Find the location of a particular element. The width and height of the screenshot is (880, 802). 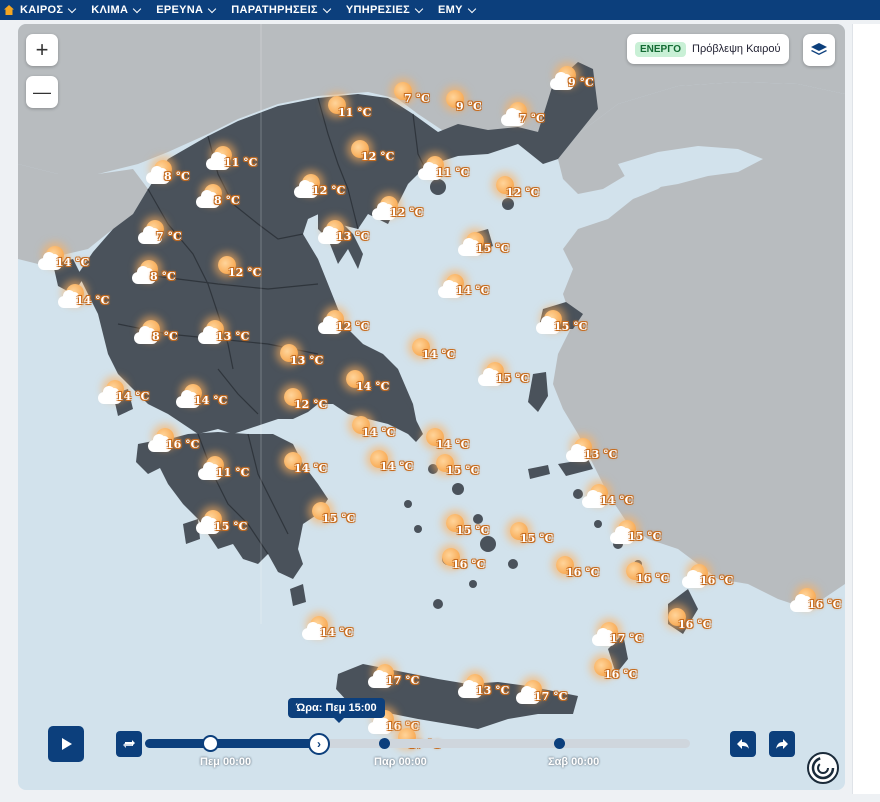

step-forward-button is located at coordinates (782, 744).